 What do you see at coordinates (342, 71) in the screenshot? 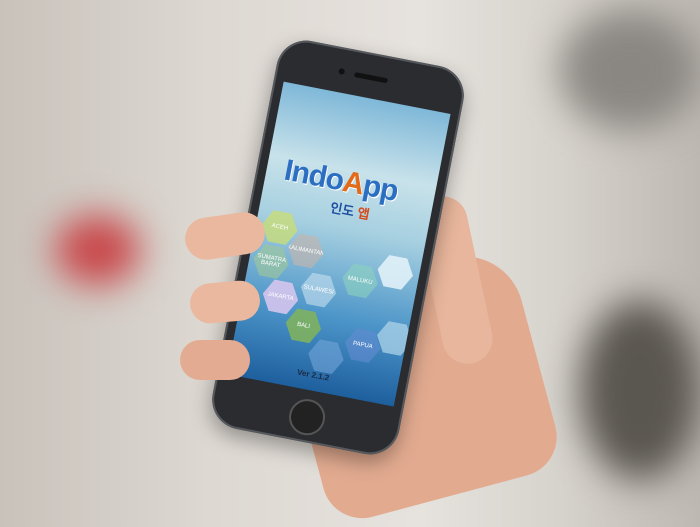
I see `front-camera` at bounding box center [342, 71].